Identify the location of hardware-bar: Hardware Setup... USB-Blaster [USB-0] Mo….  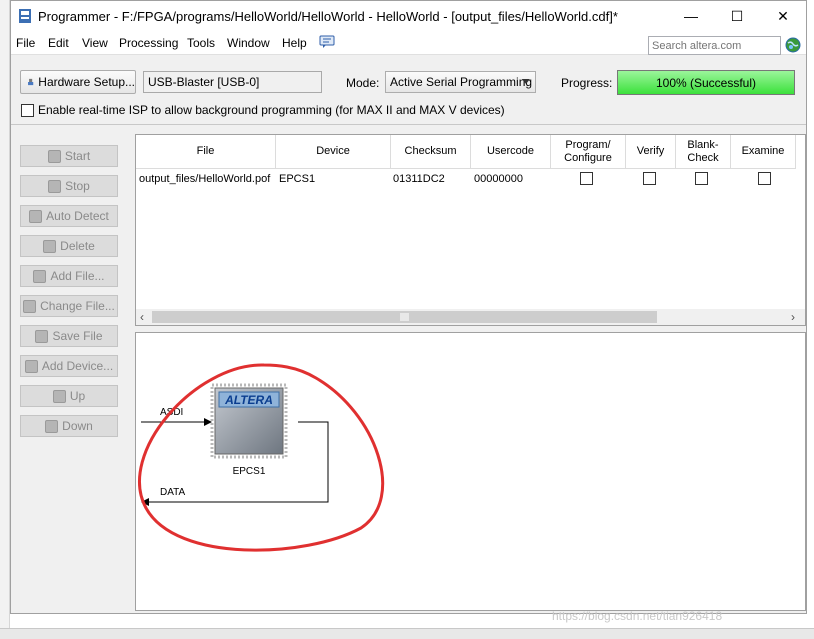
(408, 91).